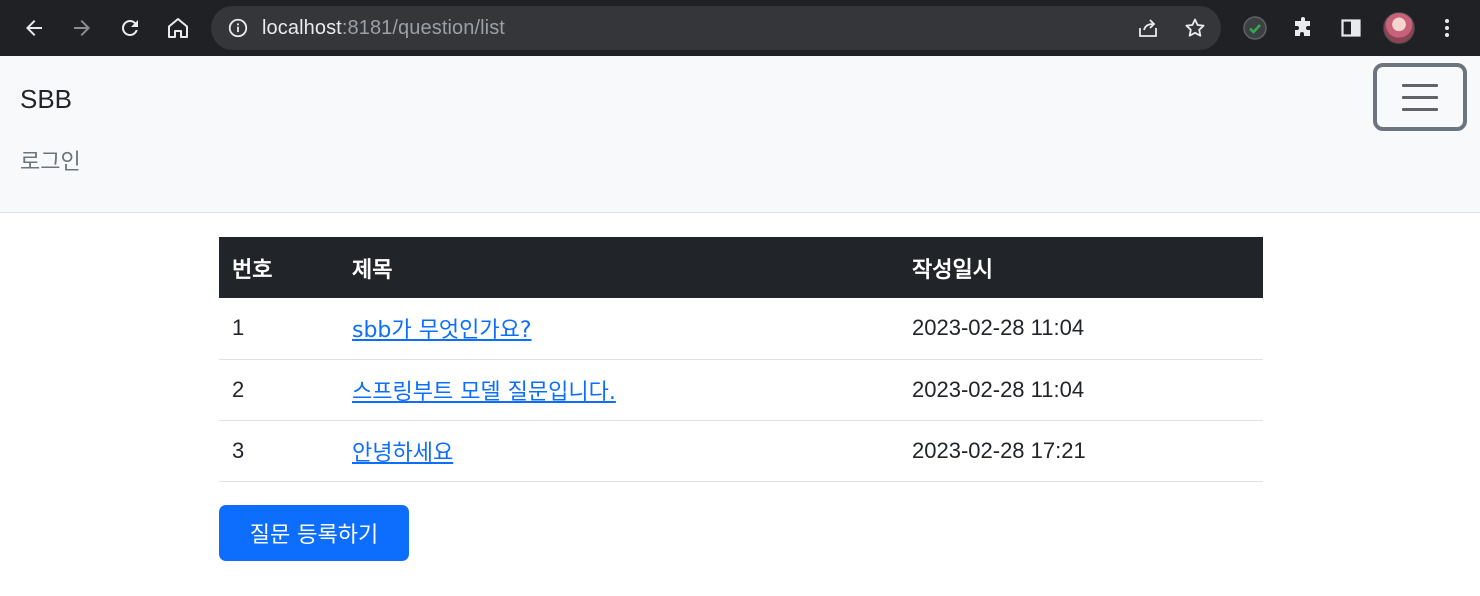 This screenshot has width=1480, height=596. I want to click on header-date: 작성일시, so click(952, 270).